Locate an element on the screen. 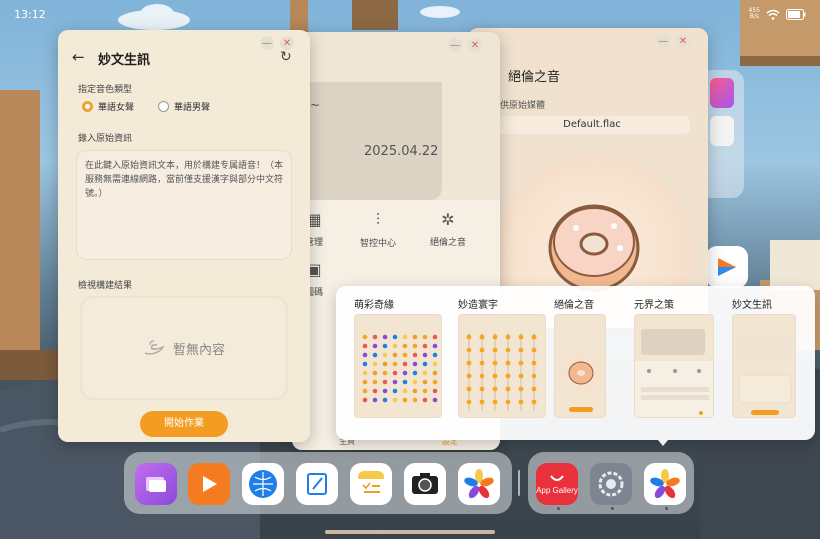  settings-app is located at coordinates (611, 484).